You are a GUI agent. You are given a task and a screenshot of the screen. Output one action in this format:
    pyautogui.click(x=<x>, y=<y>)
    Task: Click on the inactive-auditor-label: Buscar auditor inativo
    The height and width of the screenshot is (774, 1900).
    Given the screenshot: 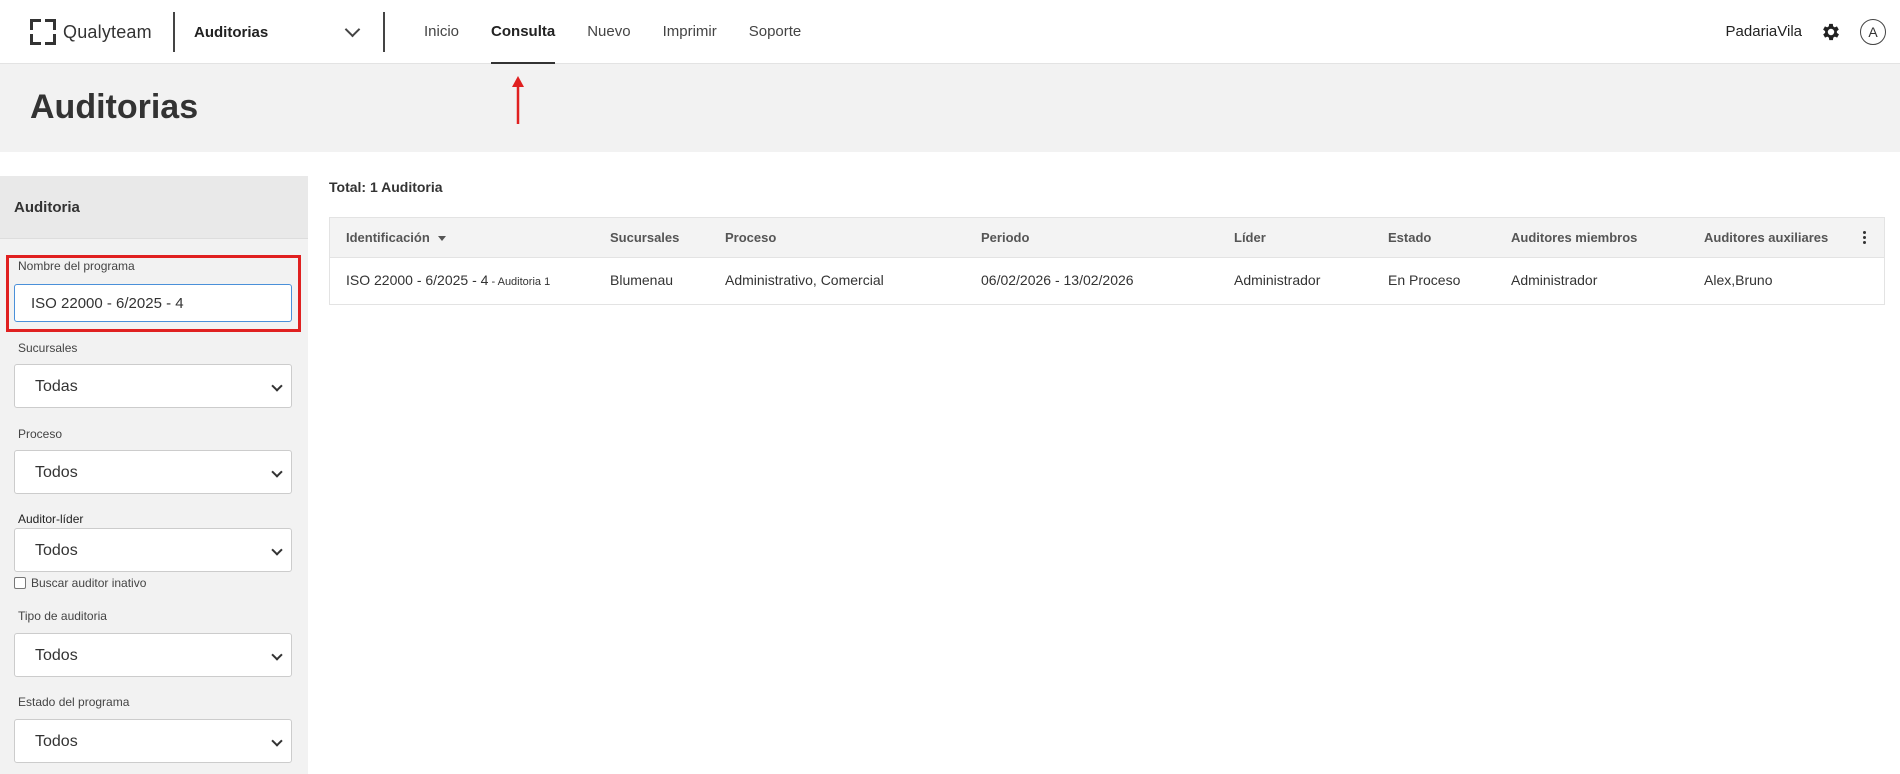 What is the action you would take?
    pyautogui.click(x=89, y=583)
    